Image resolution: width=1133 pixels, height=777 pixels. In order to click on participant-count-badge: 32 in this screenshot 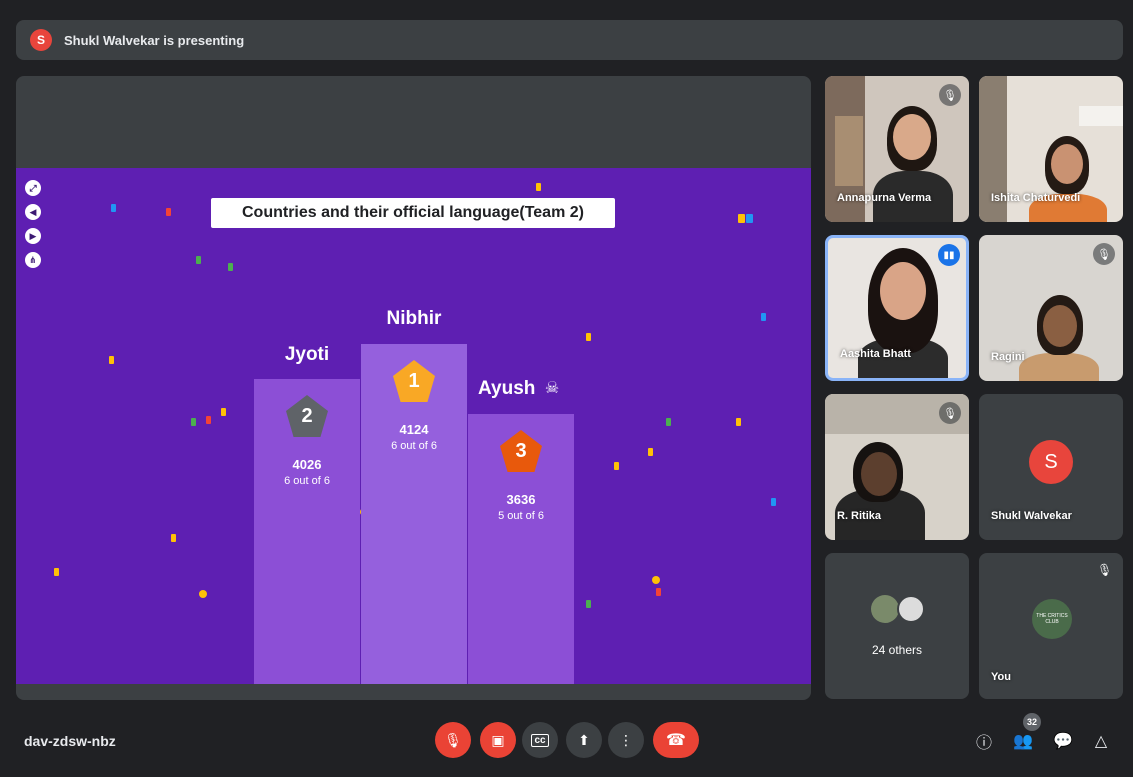, I will do `click(1032, 722)`.